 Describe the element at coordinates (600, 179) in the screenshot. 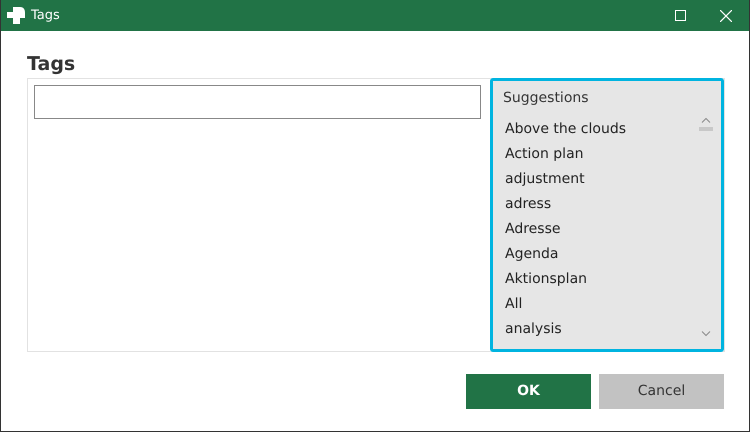

I see `suggestion-item: adjustment` at that location.